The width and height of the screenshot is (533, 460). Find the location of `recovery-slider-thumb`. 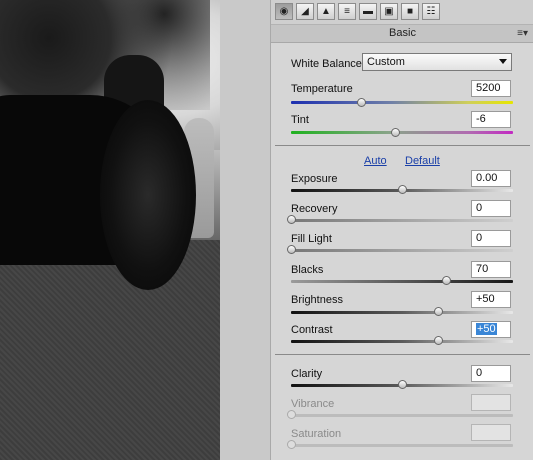

recovery-slider-thumb is located at coordinates (291, 219).